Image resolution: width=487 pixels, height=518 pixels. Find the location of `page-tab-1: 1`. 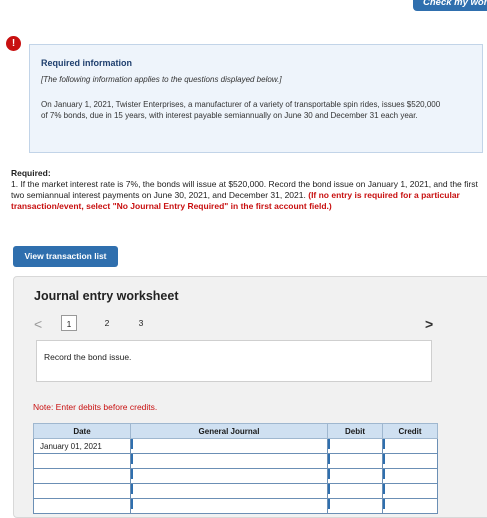

page-tab-1: 1 is located at coordinates (69, 323).